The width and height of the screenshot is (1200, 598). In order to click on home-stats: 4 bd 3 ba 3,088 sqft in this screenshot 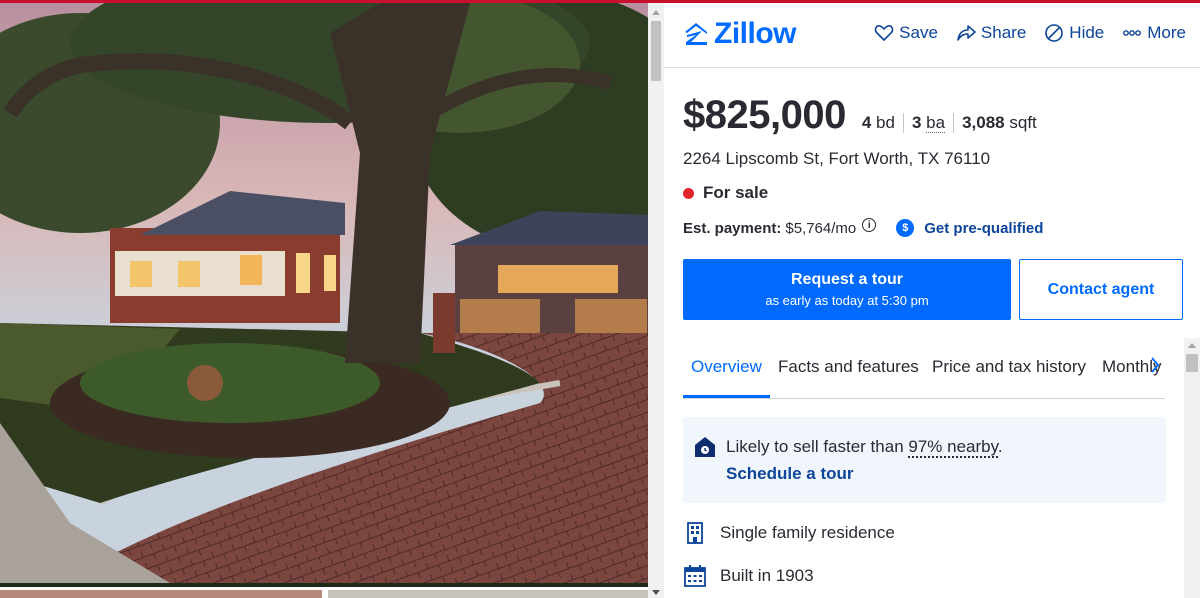, I will do `click(953, 123)`.